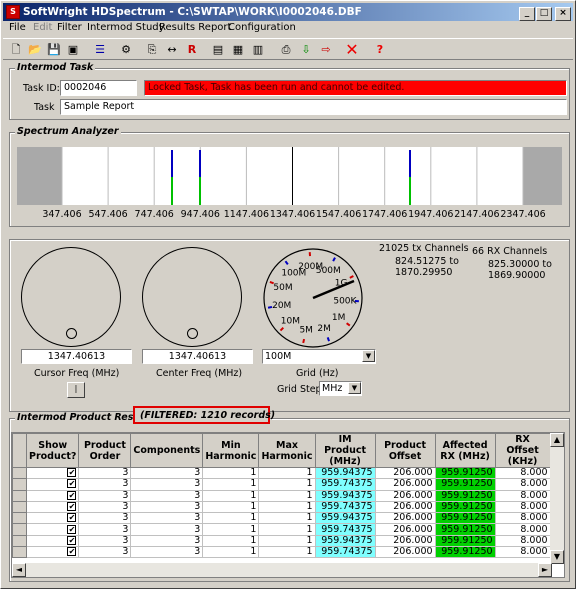  Describe the element at coordinates (98, 88) in the screenshot. I see `task-id-field: 0002046` at that location.